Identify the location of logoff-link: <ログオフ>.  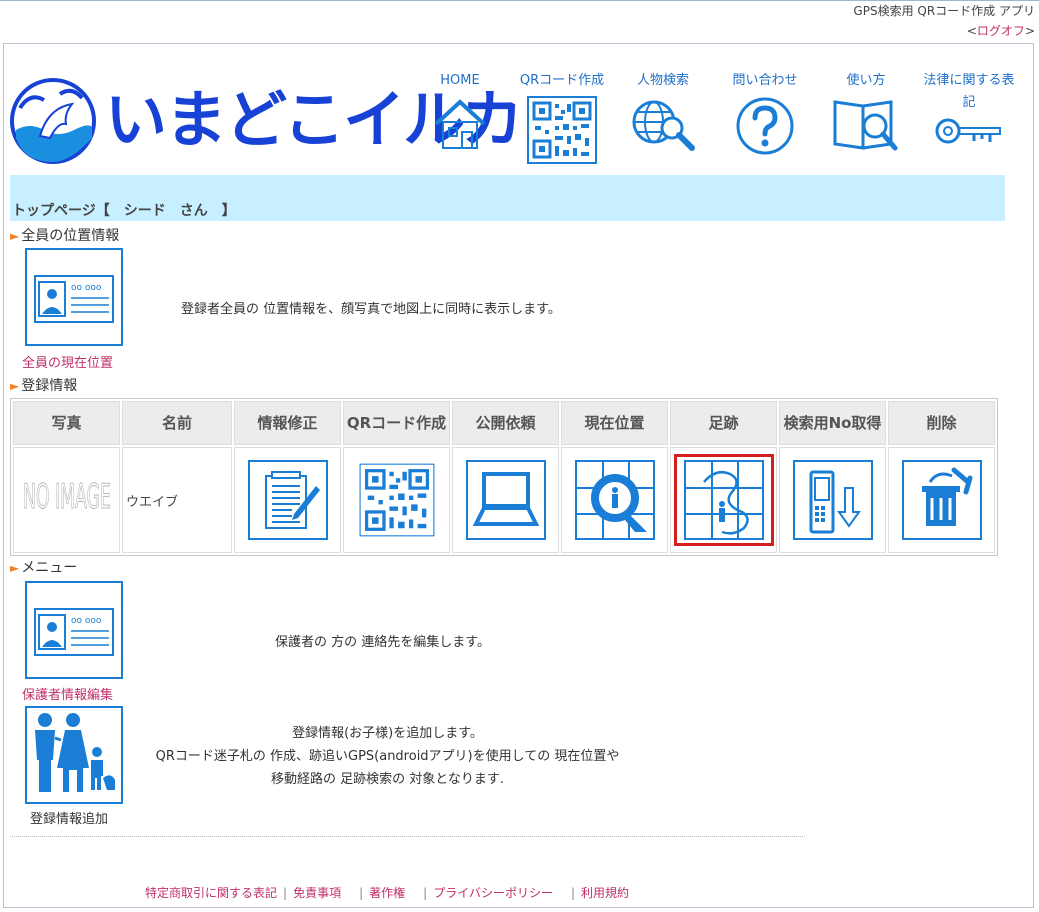
(944, 31).